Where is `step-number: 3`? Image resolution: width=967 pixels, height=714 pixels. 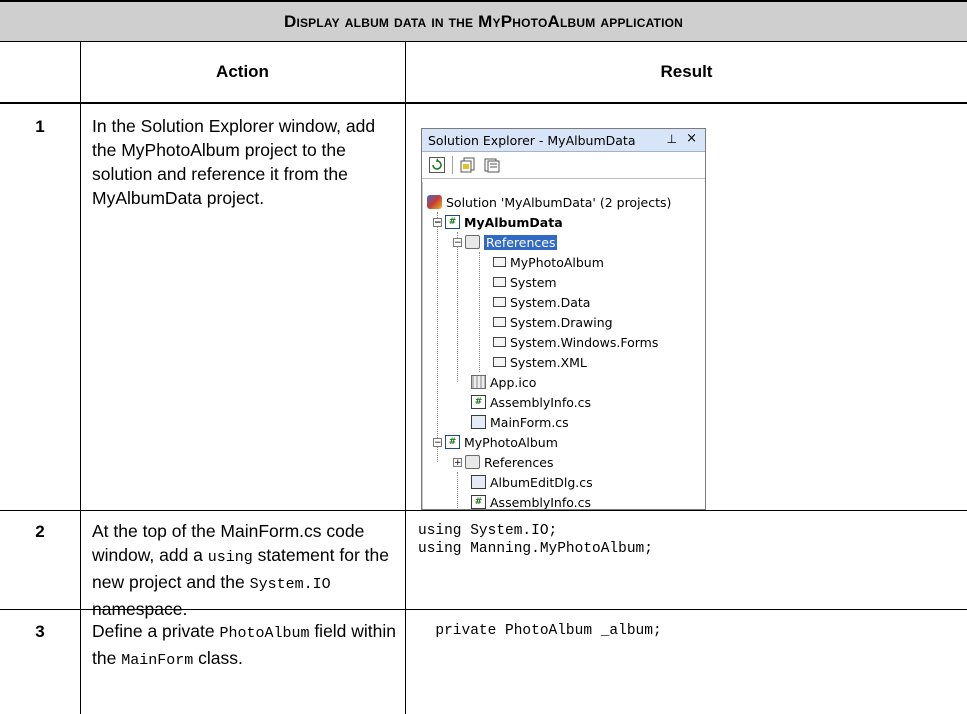
step-number: 3 is located at coordinates (40, 631).